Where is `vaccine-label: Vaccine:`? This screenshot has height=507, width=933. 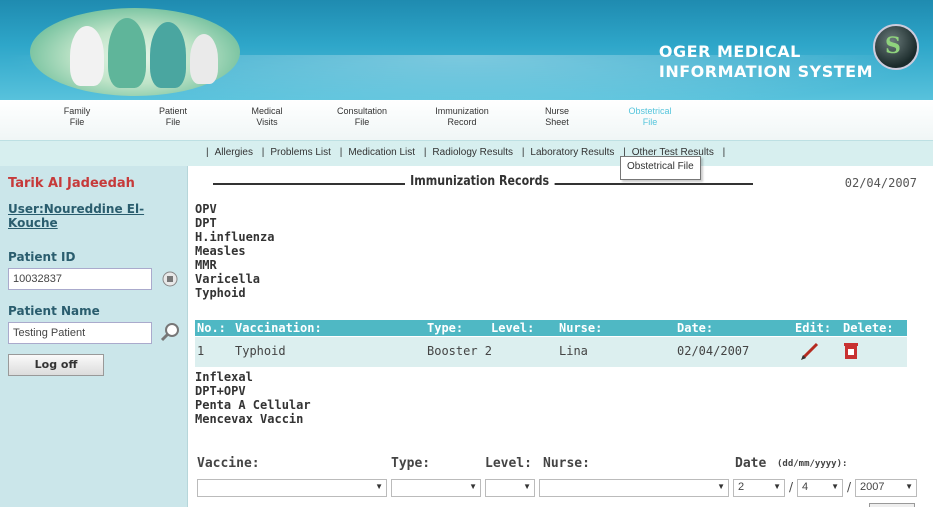 vaccine-label: Vaccine: is located at coordinates (228, 463).